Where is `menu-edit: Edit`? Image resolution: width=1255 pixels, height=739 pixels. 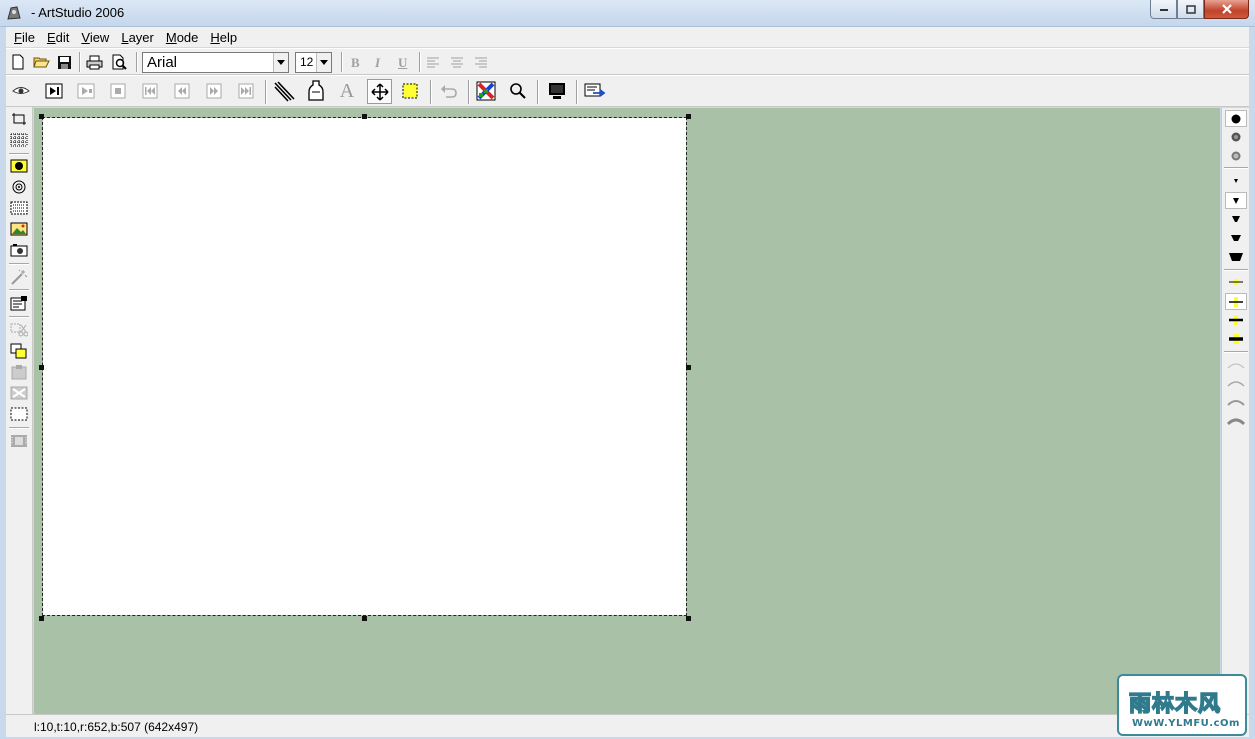
menu-edit: Edit is located at coordinates (58, 37).